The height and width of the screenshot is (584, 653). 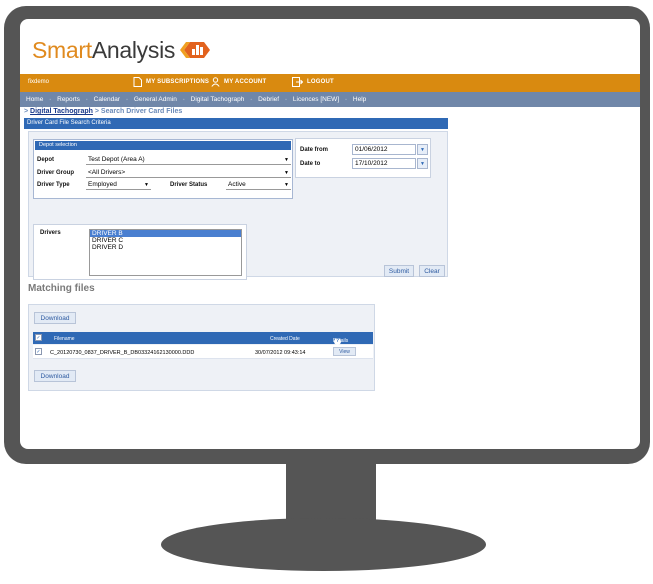 What do you see at coordinates (285, 338) in the screenshot?
I see `column-created-date: Created Date` at bounding box center [285, 338].